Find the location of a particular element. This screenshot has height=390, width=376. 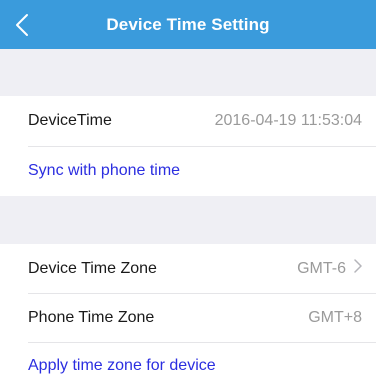

navigation-bar: Device Time Setting is located at coordinates (188, 24).